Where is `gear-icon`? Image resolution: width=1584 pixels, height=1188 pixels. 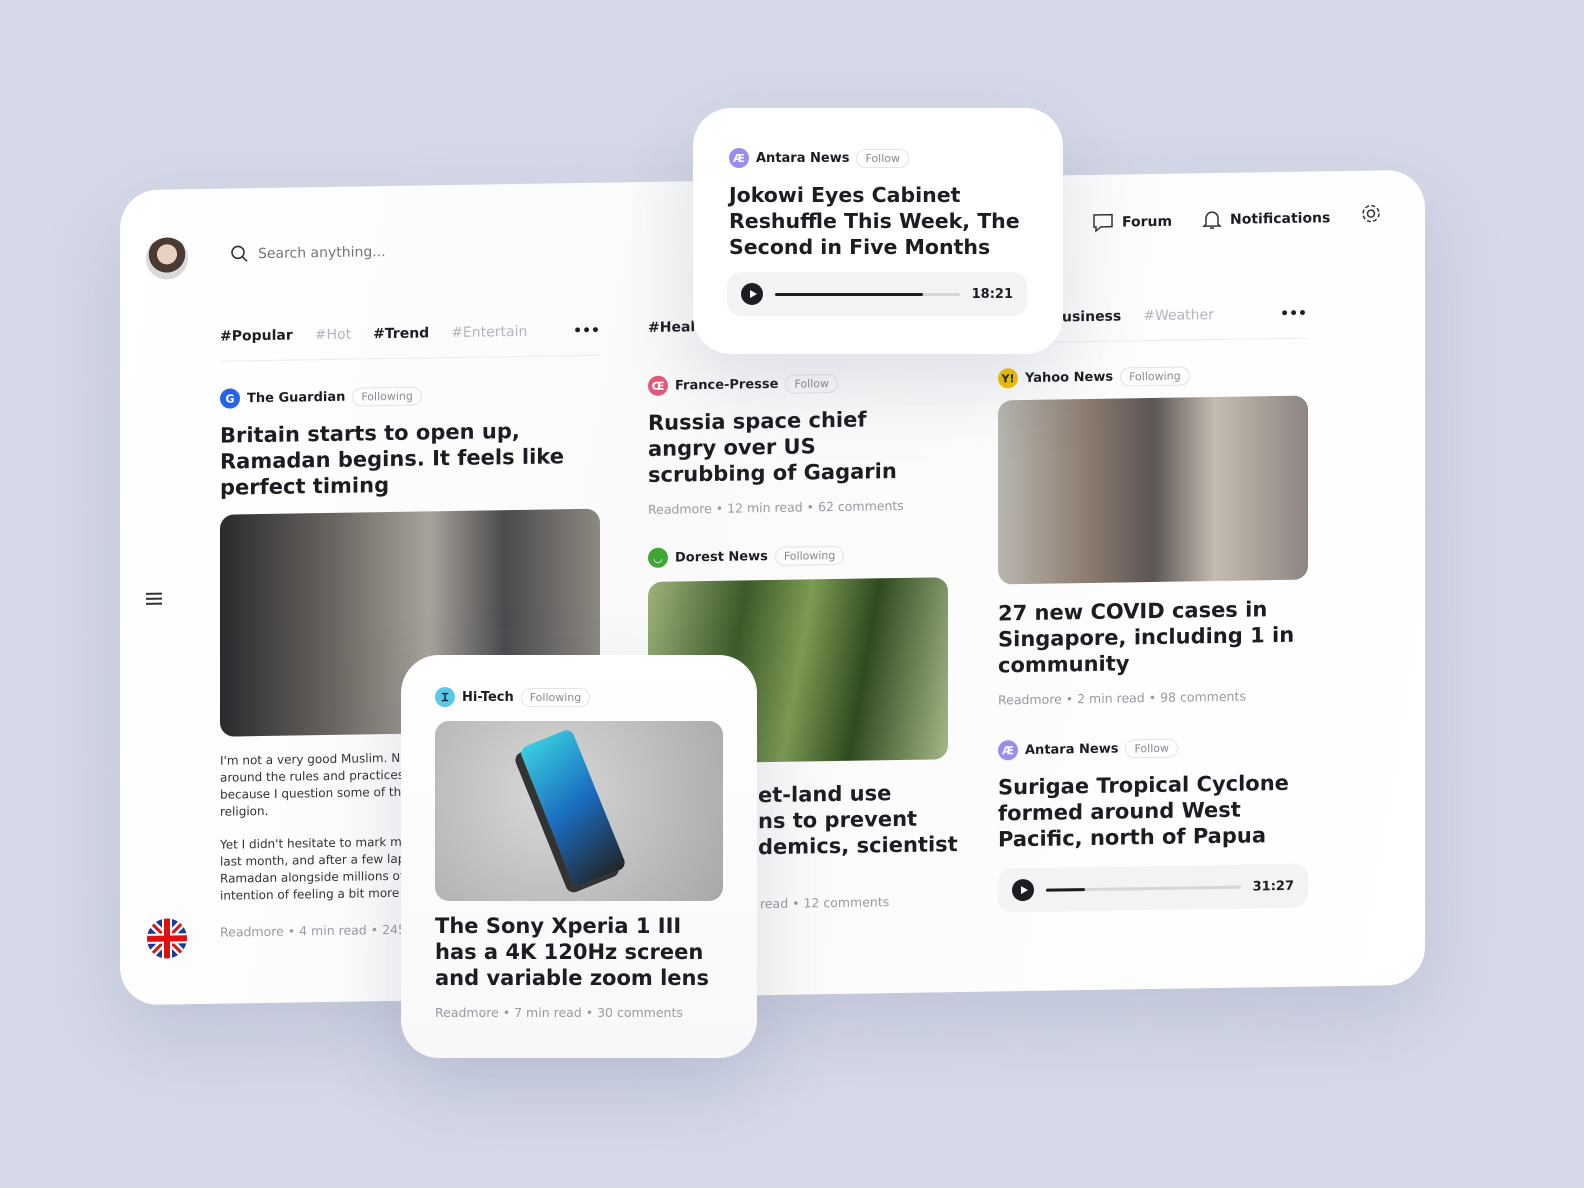 gear-icon is located at coordinates (1371, 213).